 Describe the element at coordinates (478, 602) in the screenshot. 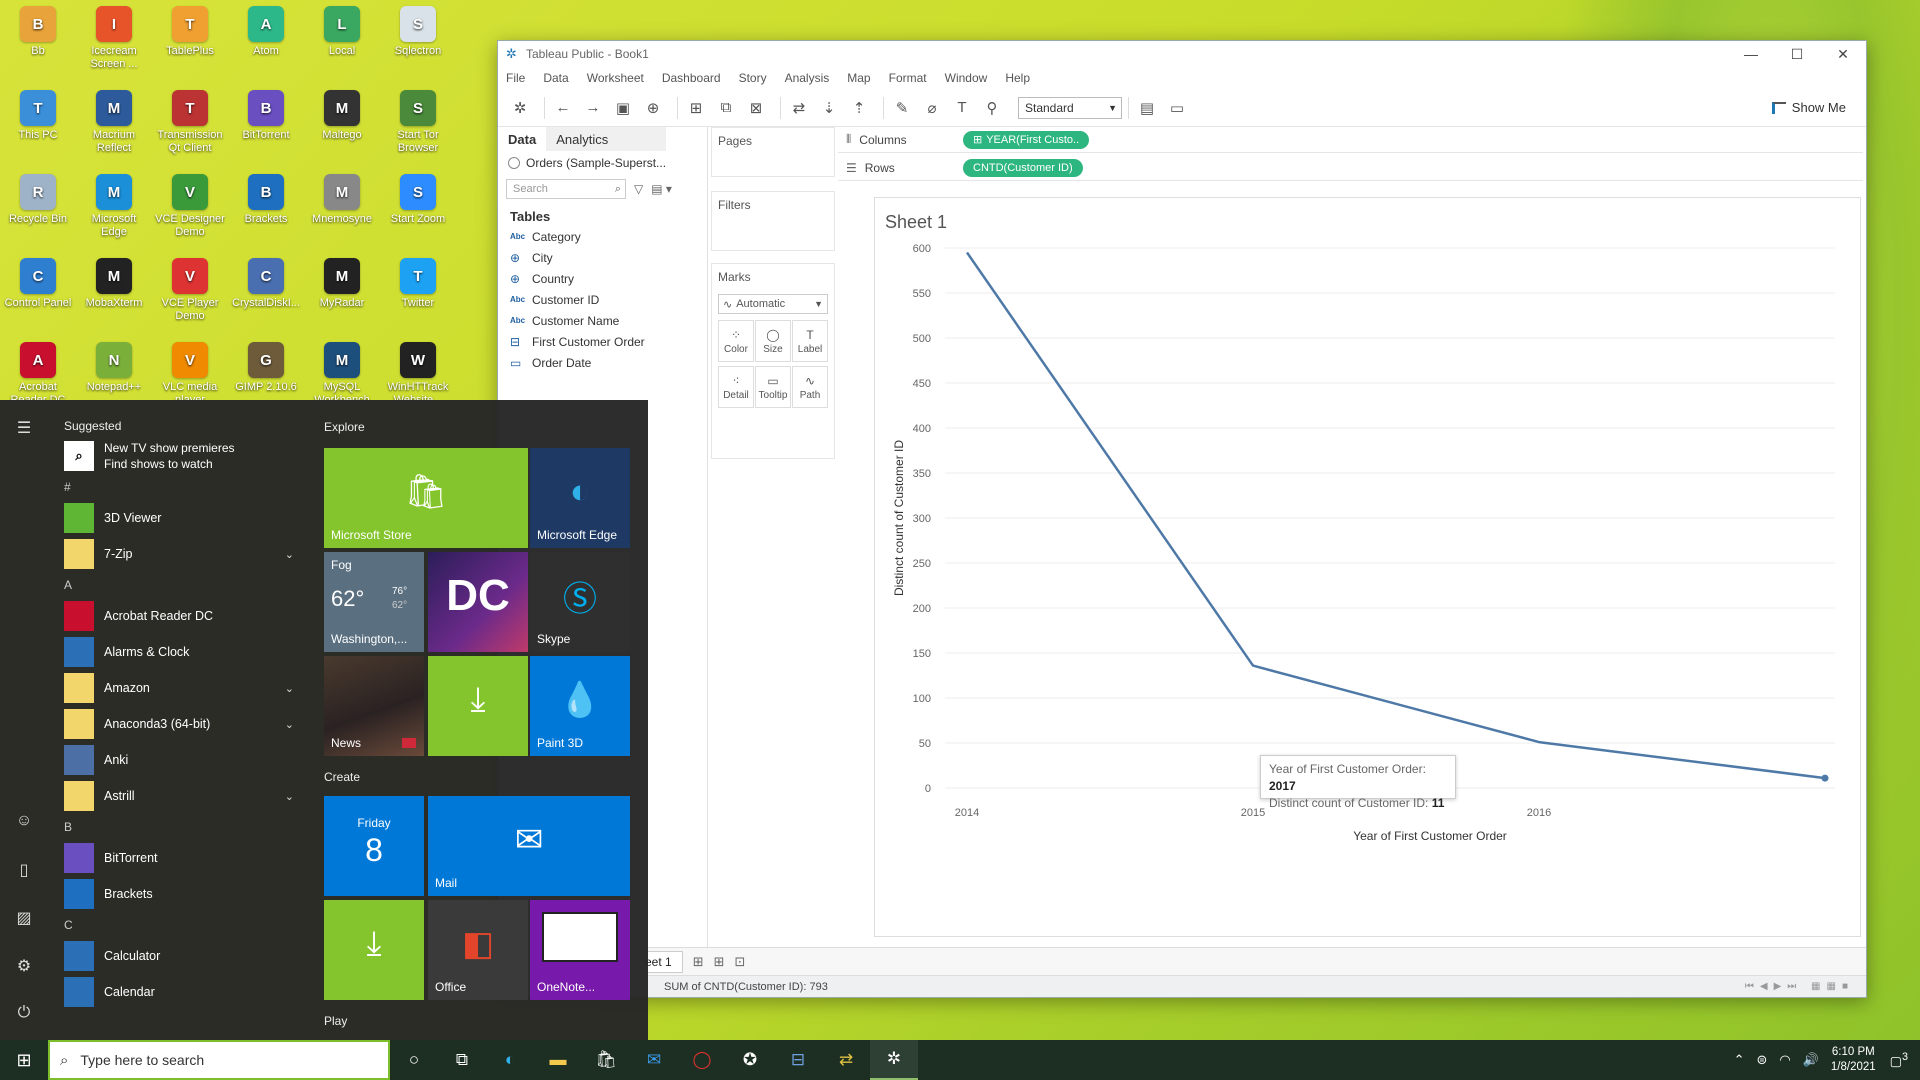

I see `tile-dolby: DC` at that location.